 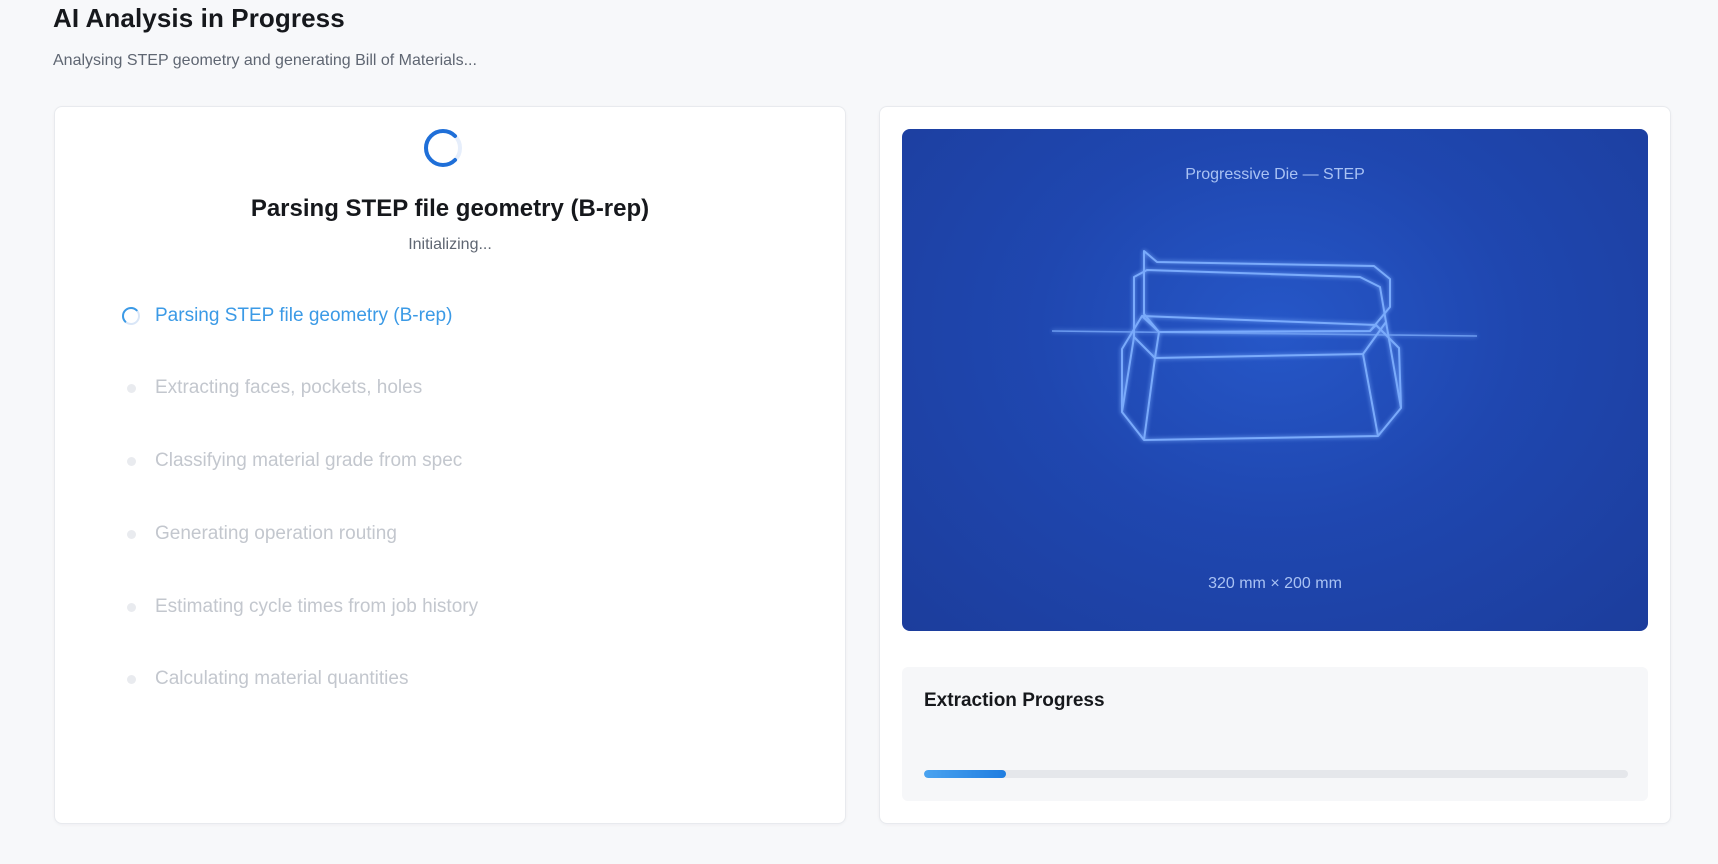 I want to click on page-title: AI Analysis in Progress, so click(x=199, y=18).